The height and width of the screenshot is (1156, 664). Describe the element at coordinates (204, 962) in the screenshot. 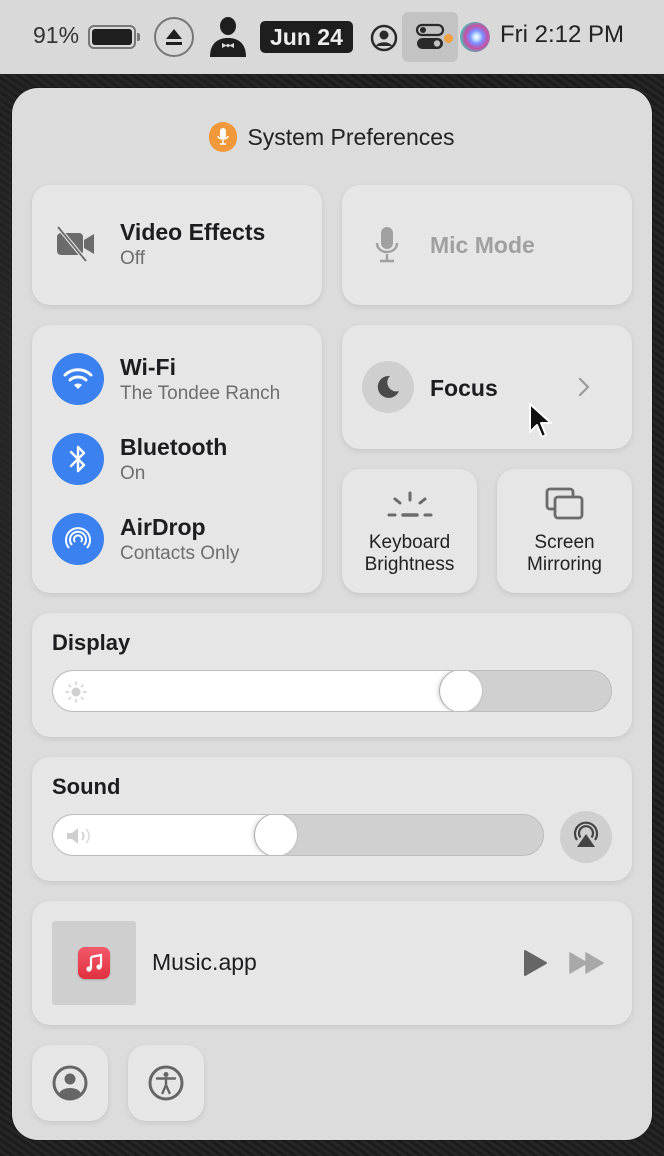

I see `now-playing-app: Music.app` at that location.